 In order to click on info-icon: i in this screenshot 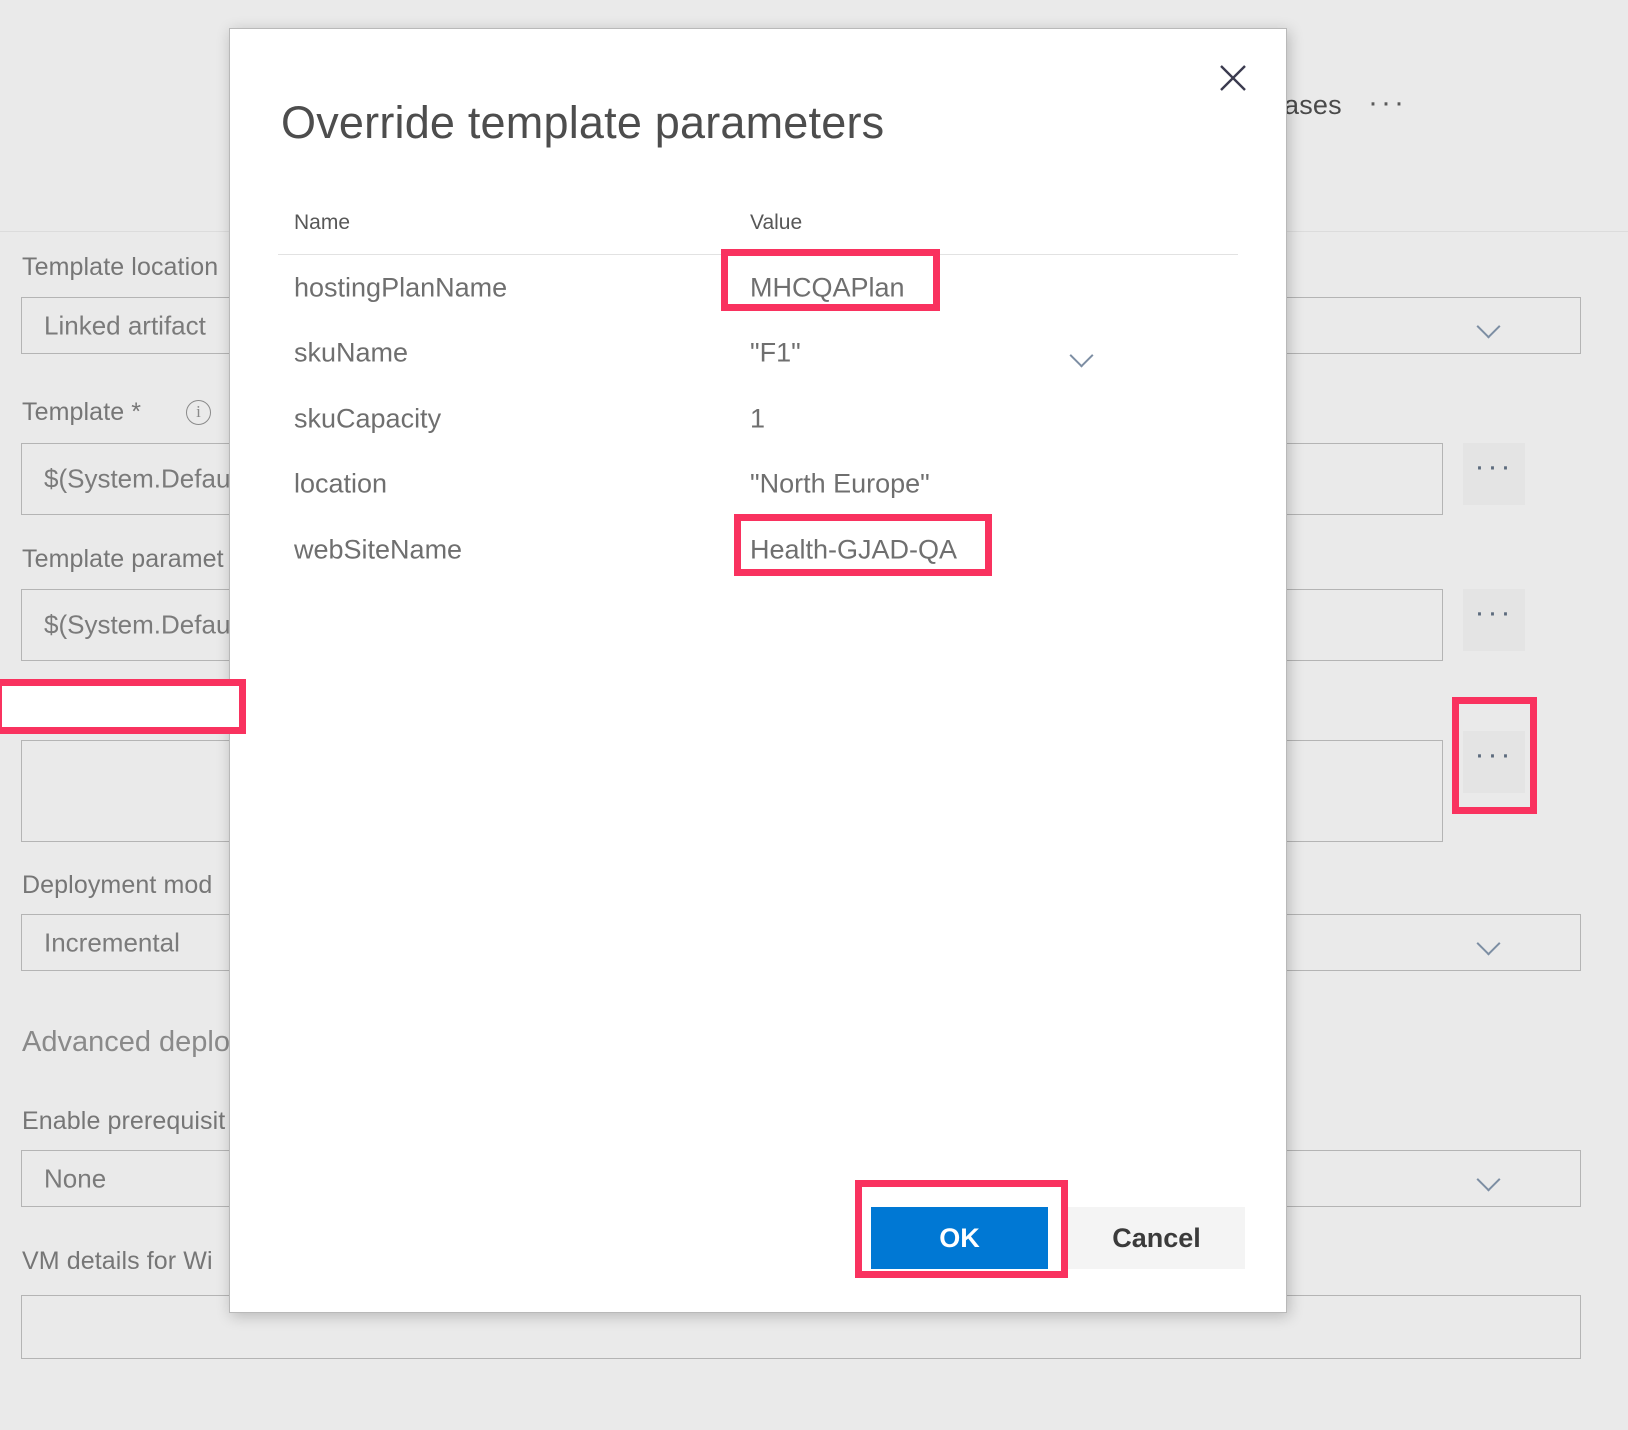, I will do `click(198, 412)`.